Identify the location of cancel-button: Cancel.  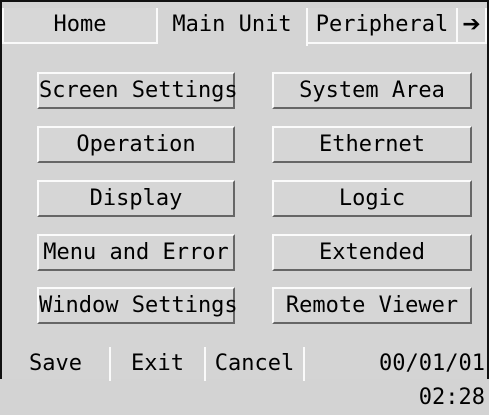
(255, 364).